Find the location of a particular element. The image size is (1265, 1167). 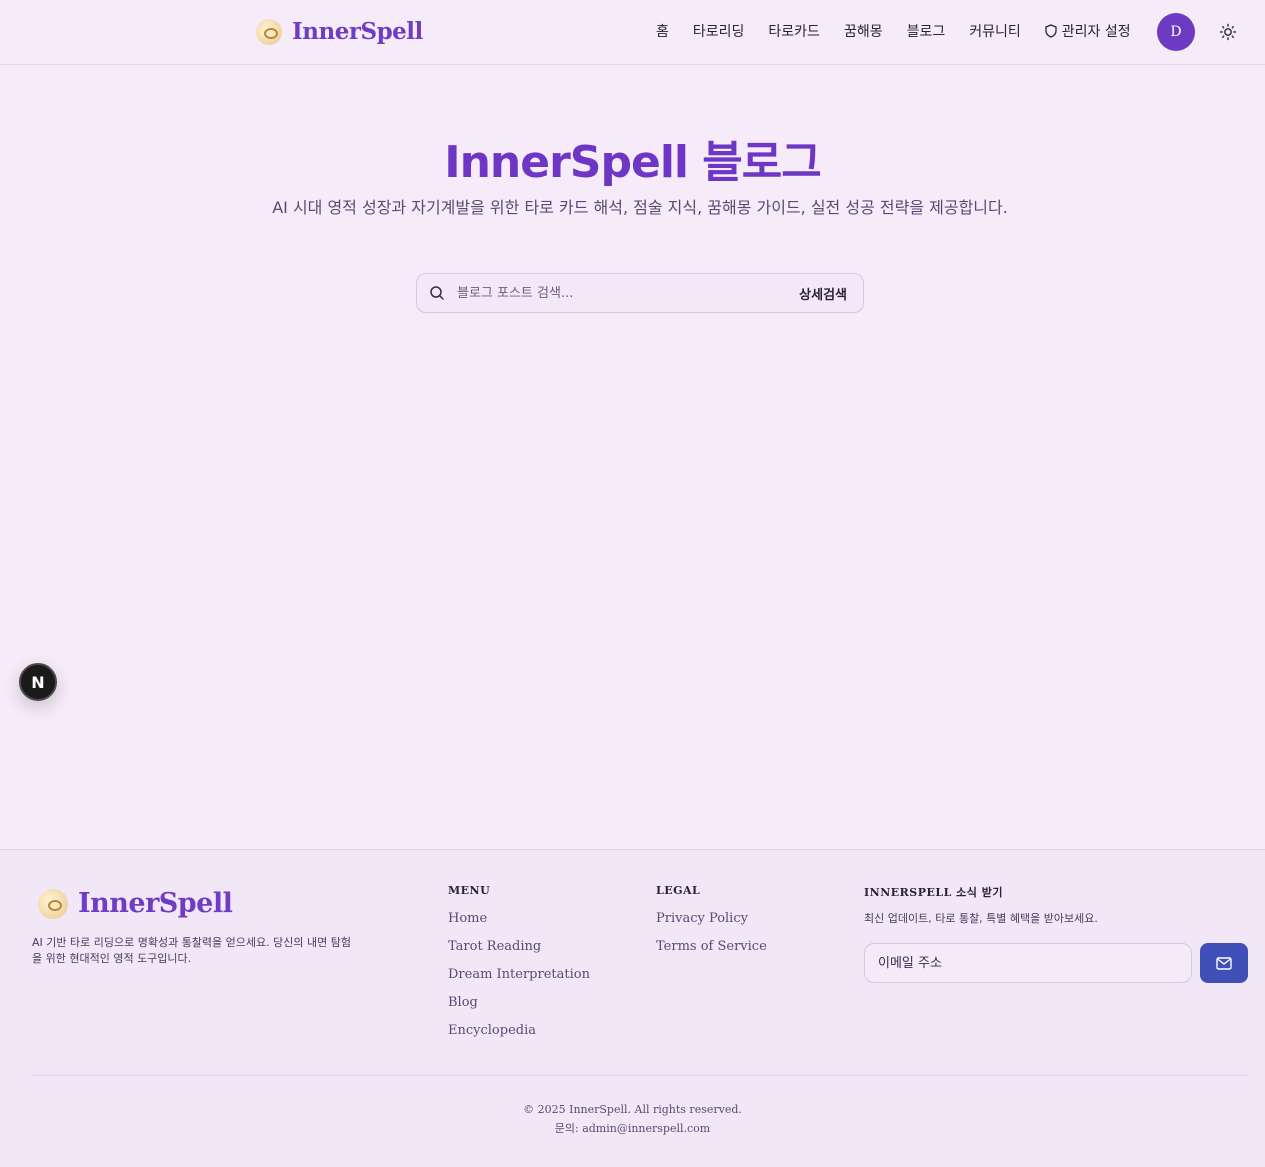

nav-tarot-reading: 타로리딩 is located at coordinates (719, 31).